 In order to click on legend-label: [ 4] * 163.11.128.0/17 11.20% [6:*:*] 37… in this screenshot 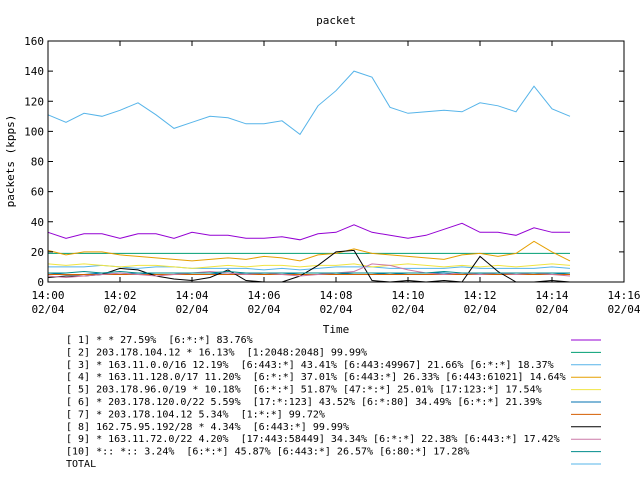, I will do `click(316, 377)`.